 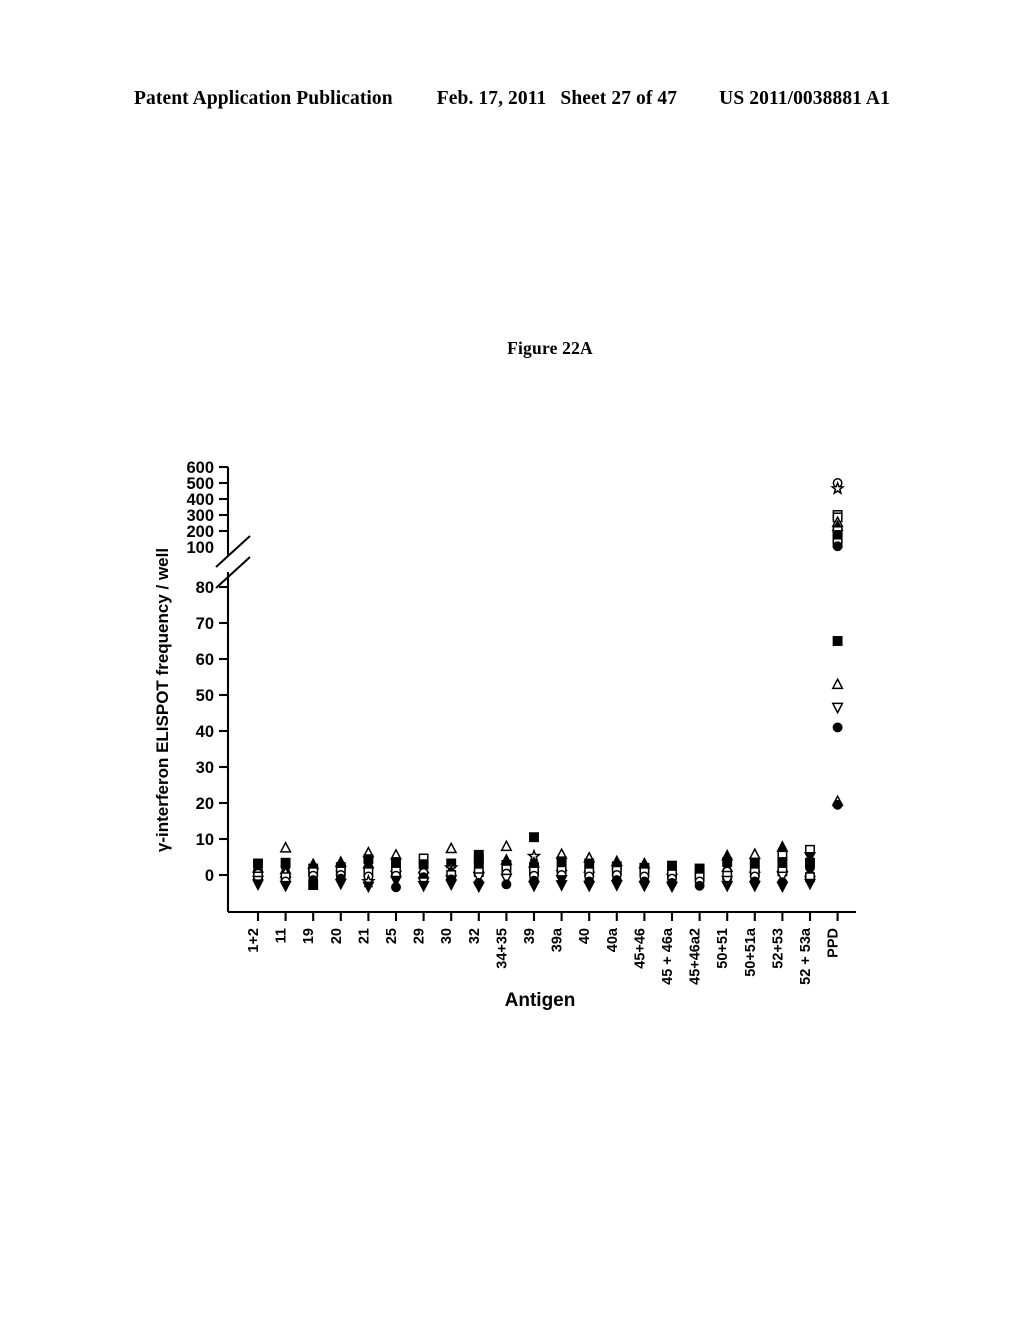 What do you see at coordinates (205, 804) in the screenshot?
I see `y-tick-label: 20` at bounding box center [205, 804].